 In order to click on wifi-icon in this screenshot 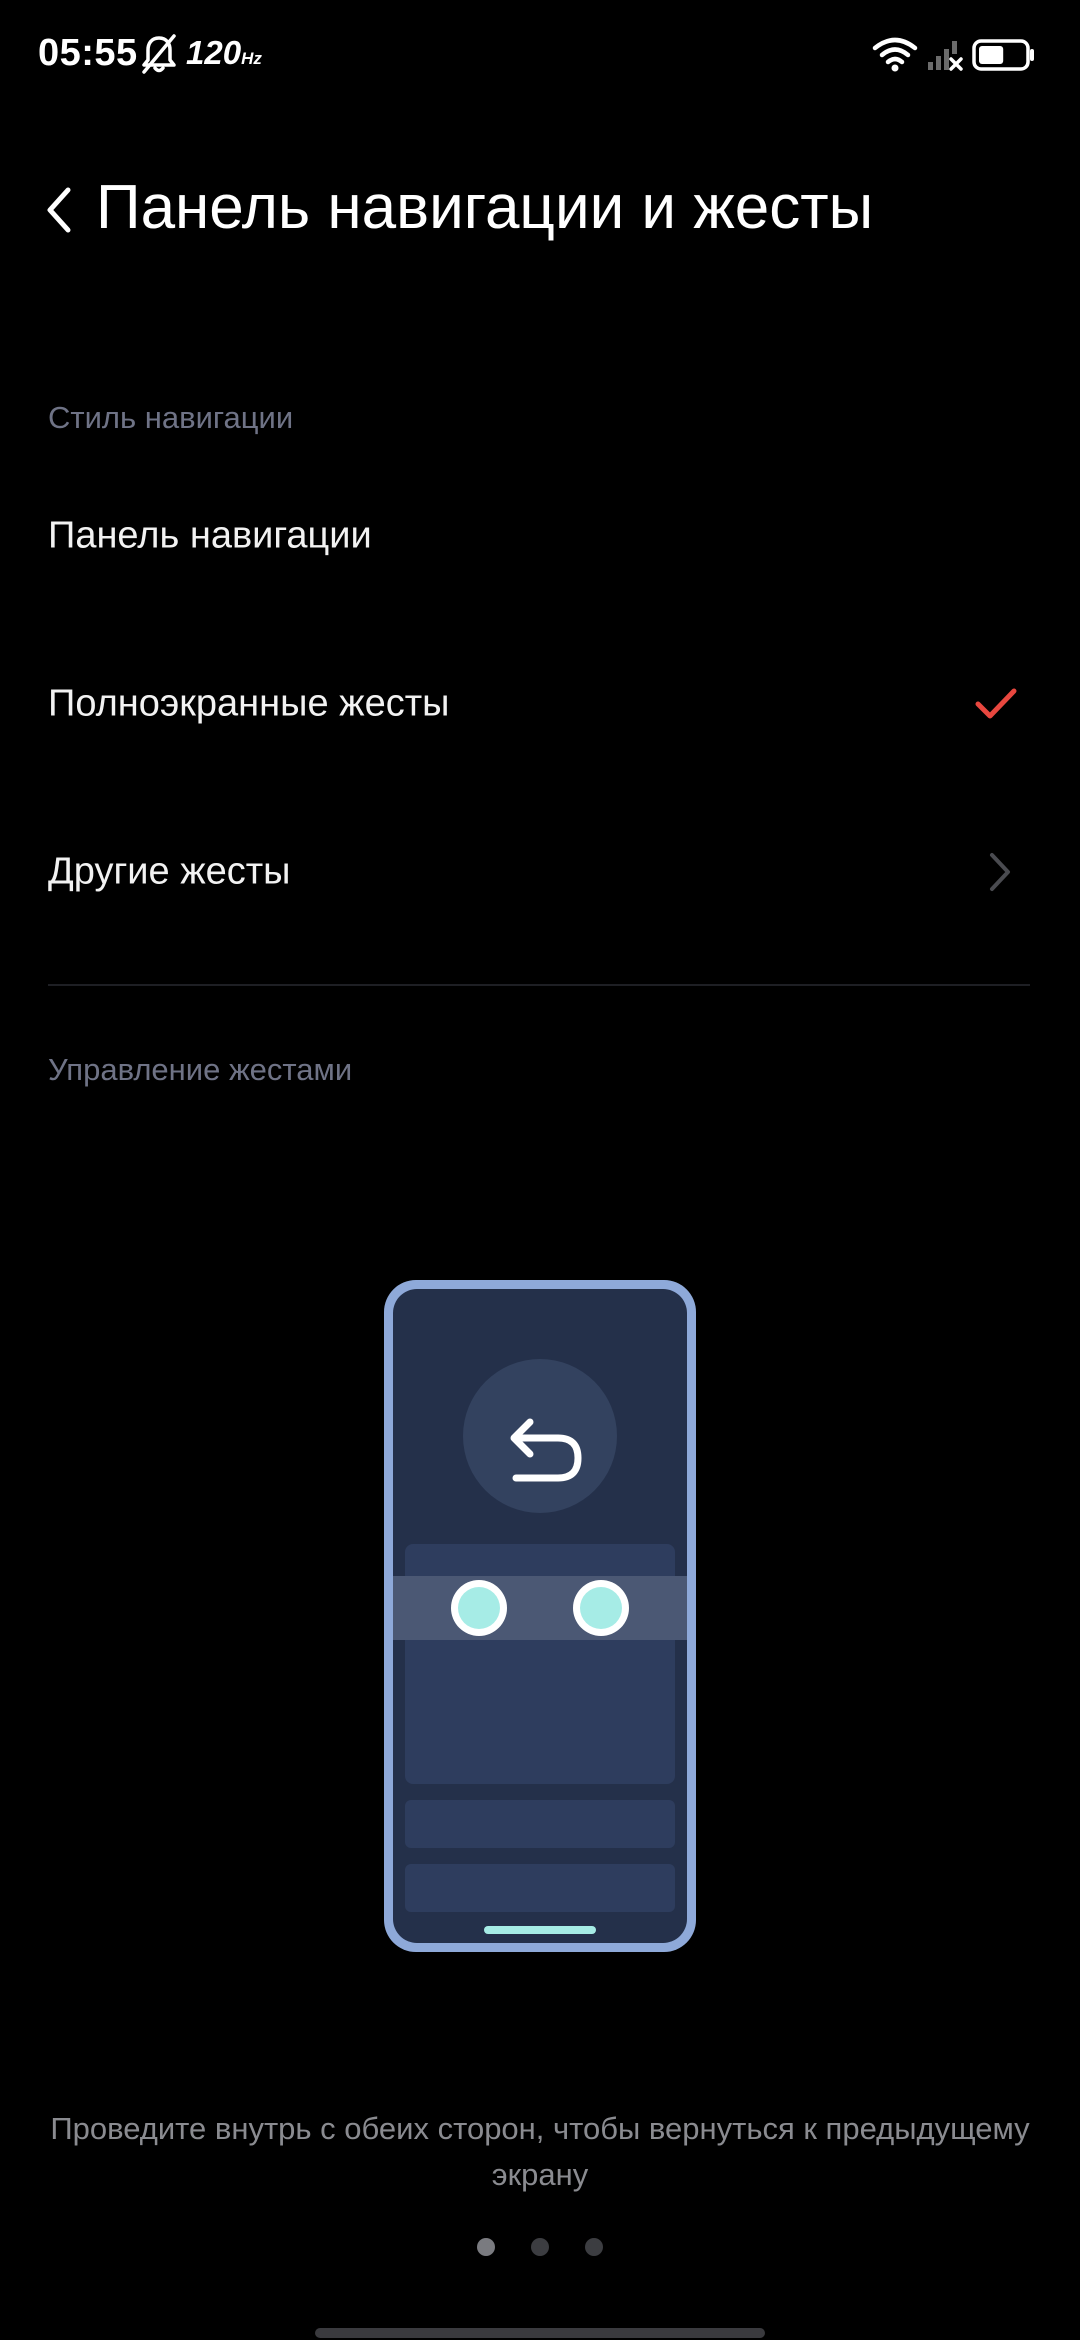, I will do `click(895, 54)`.